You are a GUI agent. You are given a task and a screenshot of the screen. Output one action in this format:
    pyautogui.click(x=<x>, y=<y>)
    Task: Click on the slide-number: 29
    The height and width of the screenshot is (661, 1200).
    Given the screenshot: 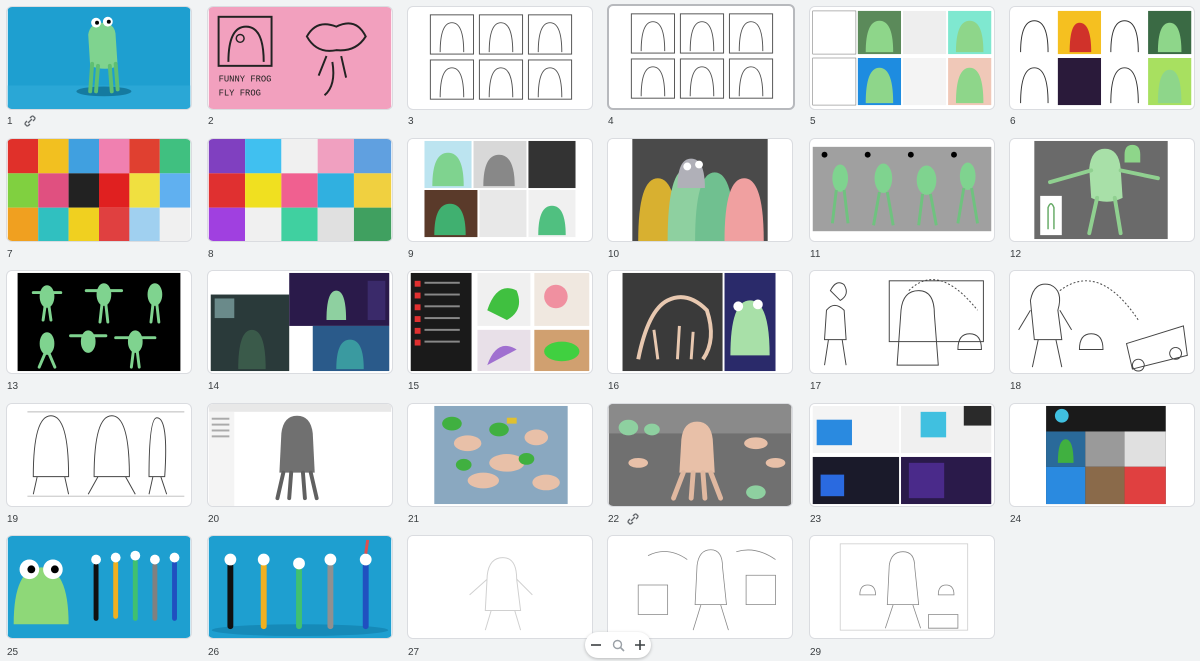 What is the action you would take?
    pyautogui.click(x=816, y=652)
    